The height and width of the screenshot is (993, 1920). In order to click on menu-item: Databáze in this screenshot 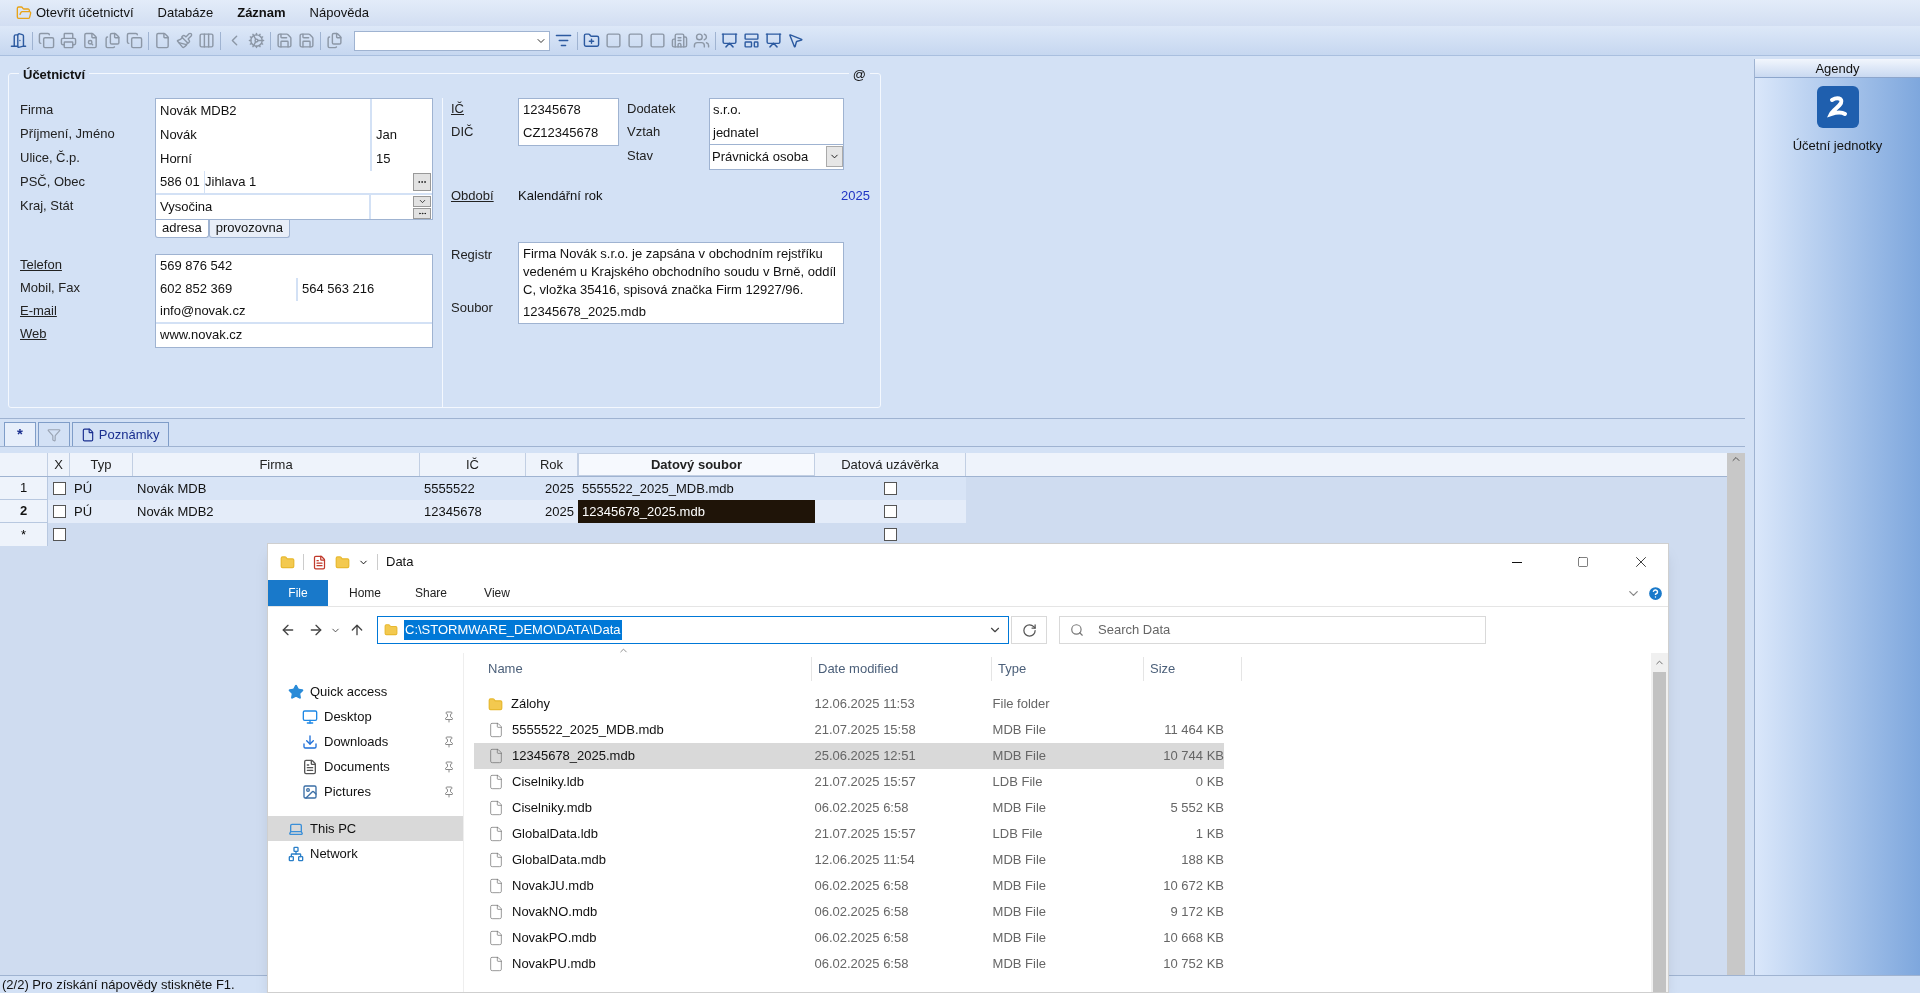, I will do `click(185, 13)`.